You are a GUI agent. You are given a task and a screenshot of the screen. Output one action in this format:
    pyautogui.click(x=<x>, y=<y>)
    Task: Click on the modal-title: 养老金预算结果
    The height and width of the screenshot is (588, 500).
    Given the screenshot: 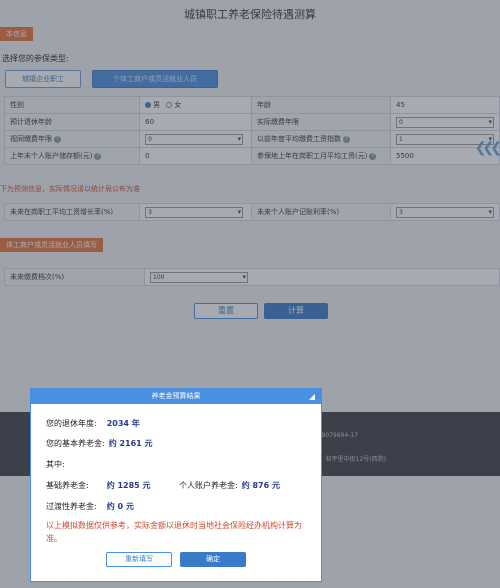 What is the action you would take?
    pyautogui.click(x=176, y=396)
    